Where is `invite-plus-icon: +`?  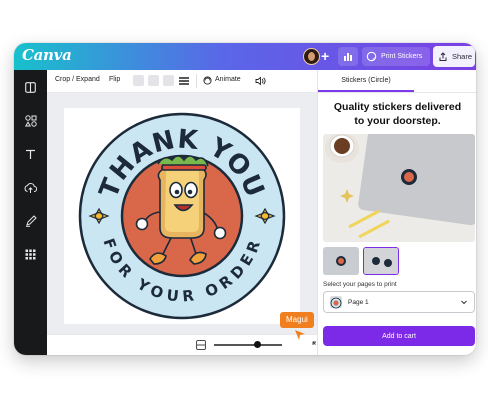 invite-plus-icon: + is located at coordinates (325, 56).